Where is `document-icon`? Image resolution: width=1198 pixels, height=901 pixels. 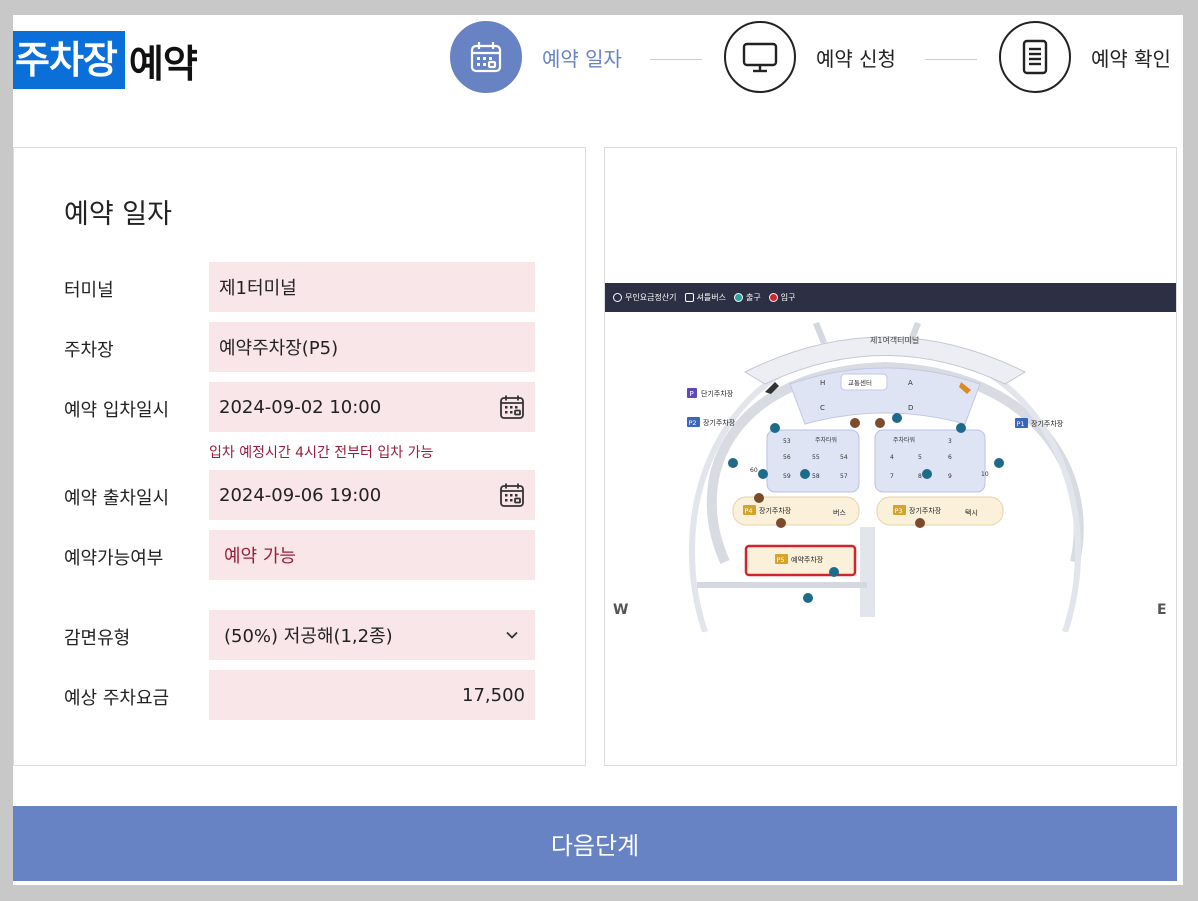
document-icon is located at coordinates (1035, 57).